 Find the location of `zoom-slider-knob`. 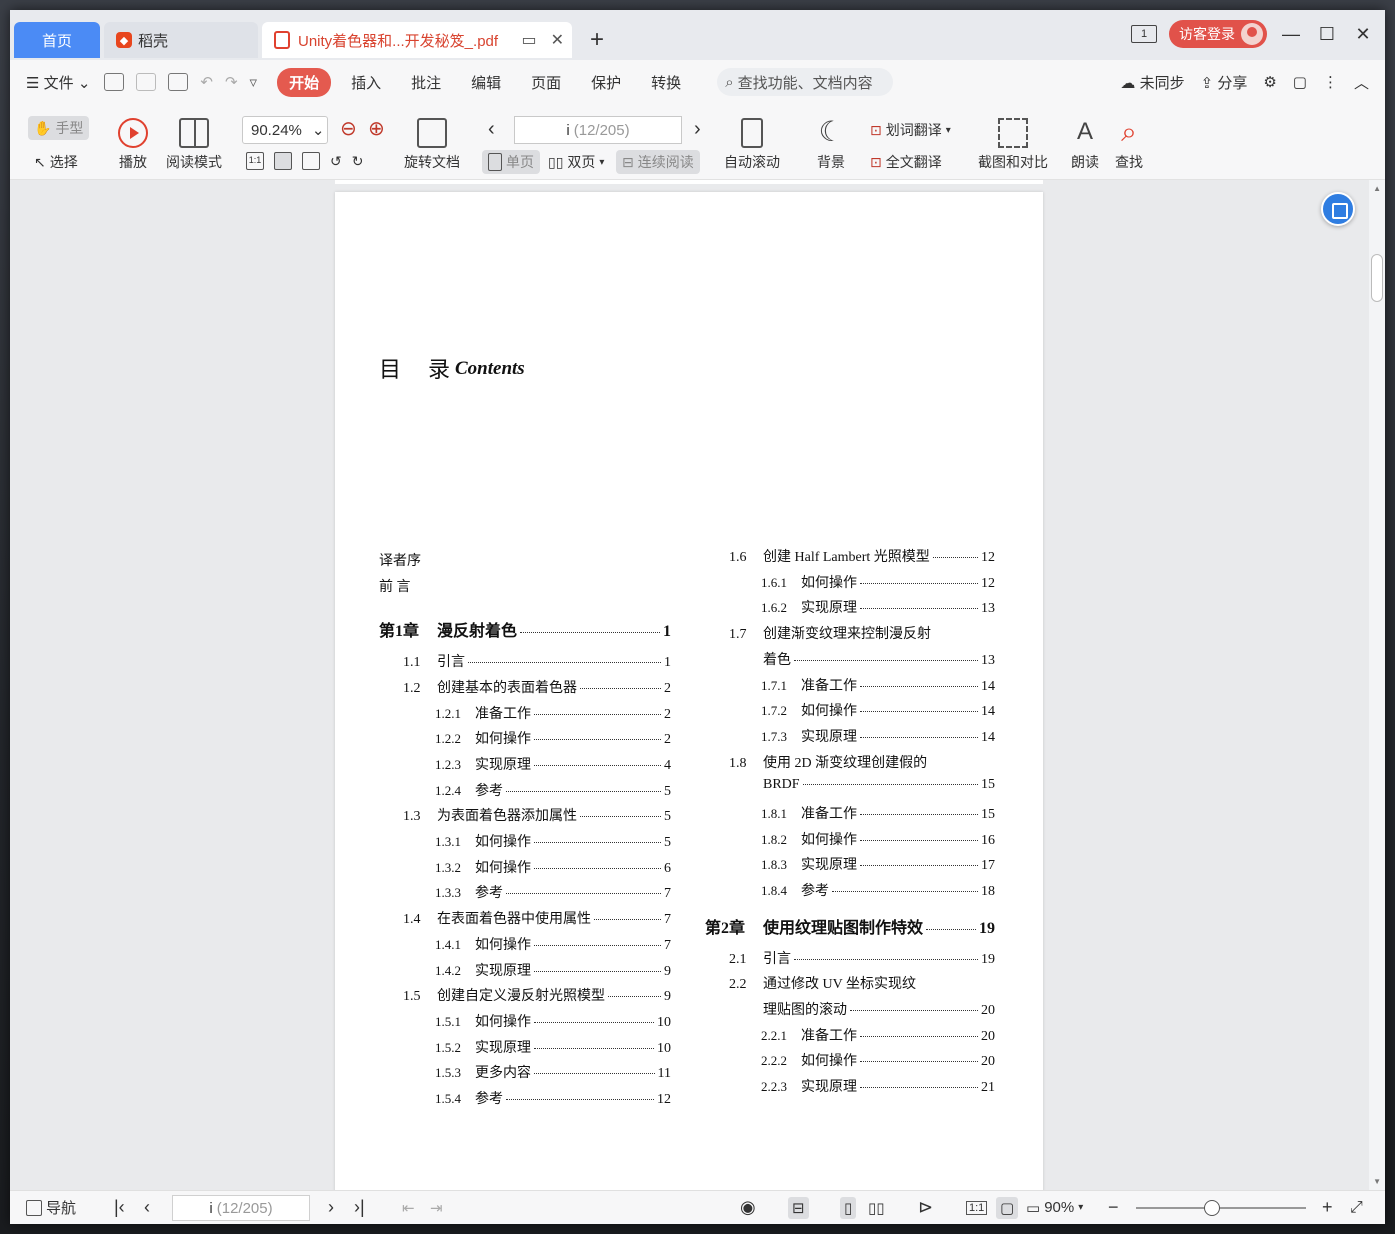

zoom-slider-knob is located at coordinates (1212, 1208).